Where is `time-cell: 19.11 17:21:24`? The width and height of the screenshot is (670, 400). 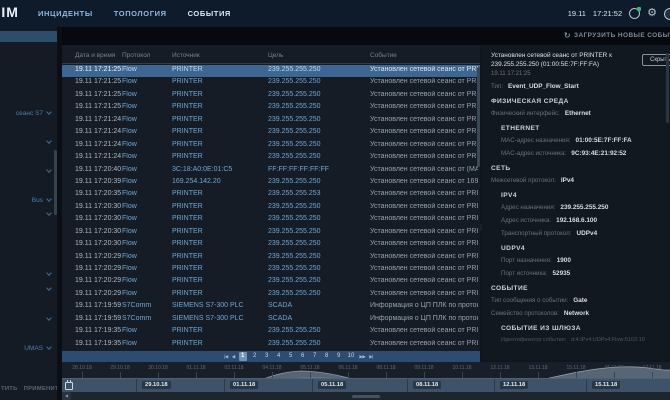 time-cell: 19.11 17:21:24 is located at coordinates (98, 144).